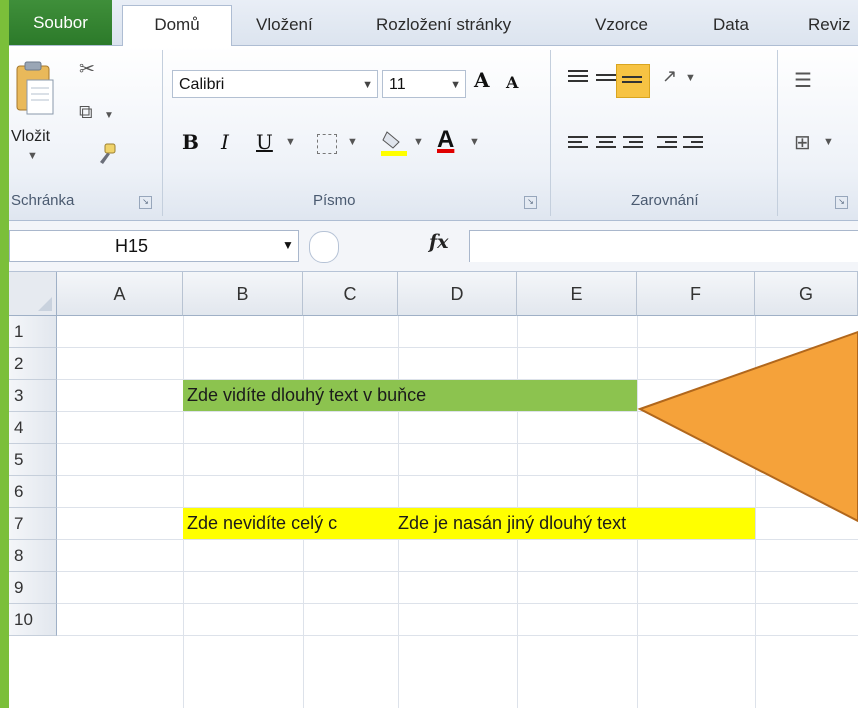 Image resolution: width=858 pixels, height=708 pixels. What do you see at coordinates (190, 142) in the screenshot?
I see `bold-button: B` at bounding box center [190, 142].